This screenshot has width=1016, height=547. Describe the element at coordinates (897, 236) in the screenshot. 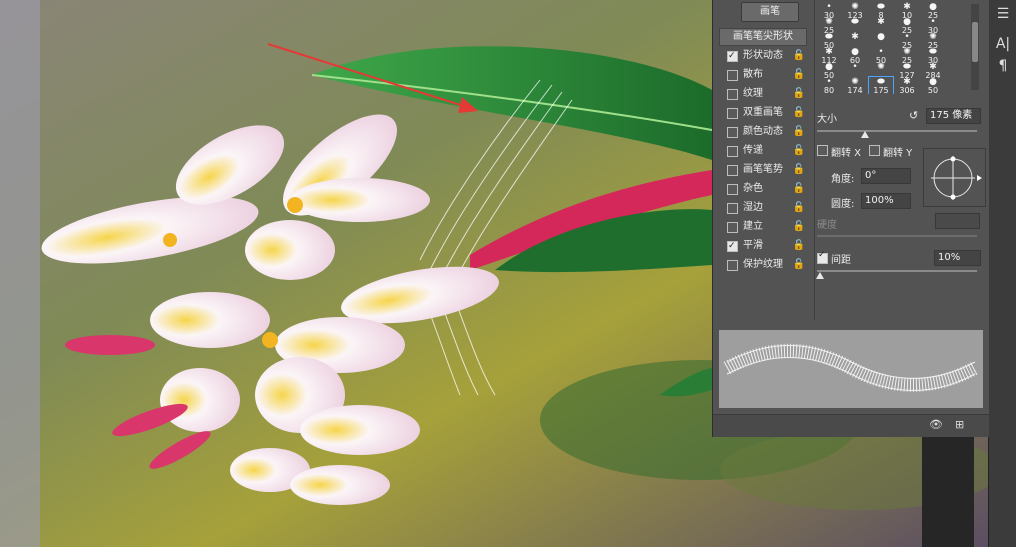

I see `hardness-slider-track` at that location.